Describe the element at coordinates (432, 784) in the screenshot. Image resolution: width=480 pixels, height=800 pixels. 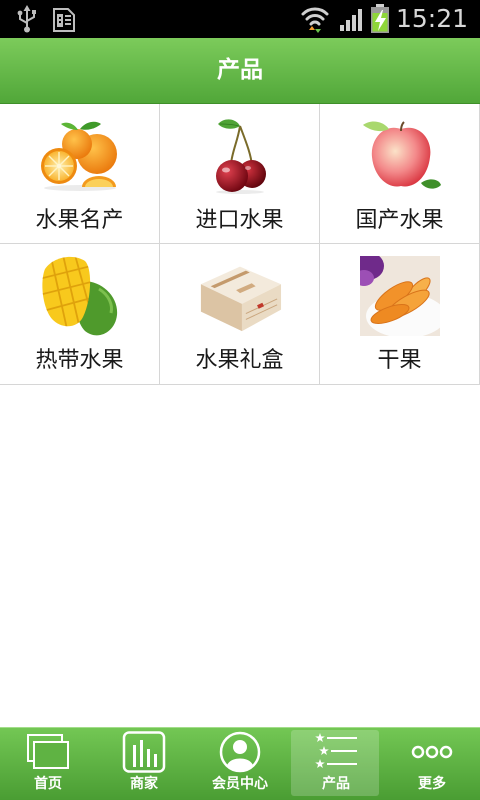
I see `tab-label: 更多` at that location.